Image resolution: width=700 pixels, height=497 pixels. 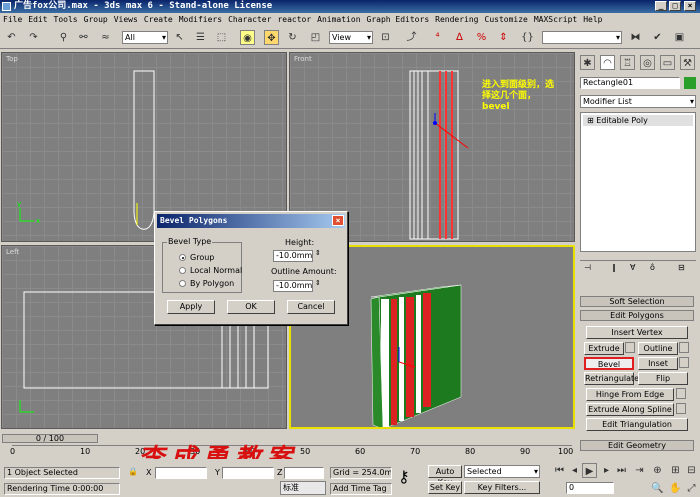 What do you see at coordinates (638, 101) in the screenshot?
I see `modifier-list-dropdown: Modifier List` at bounding box center [638, 101].